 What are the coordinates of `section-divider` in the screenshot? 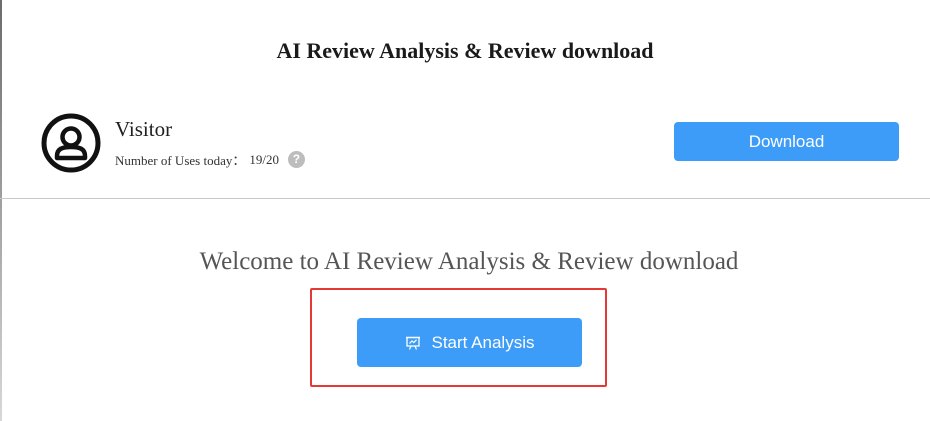 It's located at (465, 198).